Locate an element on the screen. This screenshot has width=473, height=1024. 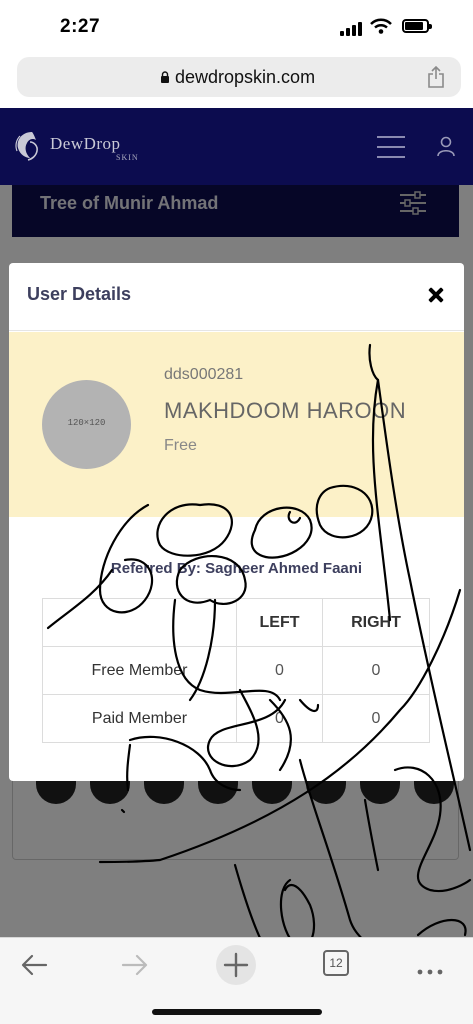
browser-toolbar: 12 is located at coordinates (236, 980).